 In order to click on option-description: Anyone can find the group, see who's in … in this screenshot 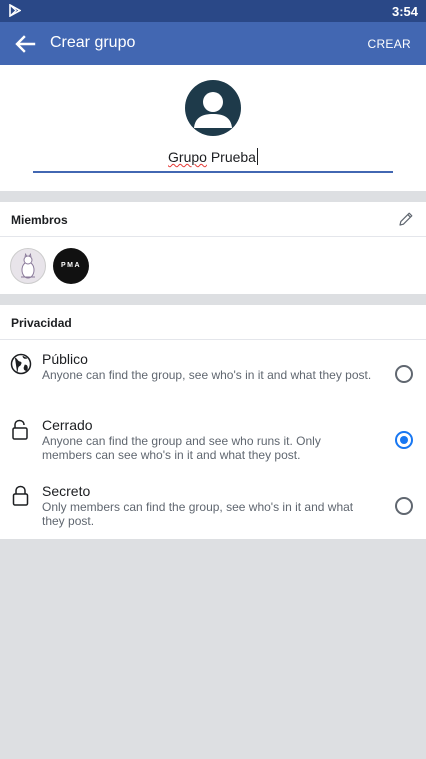, I will do `click(207, 375)`.